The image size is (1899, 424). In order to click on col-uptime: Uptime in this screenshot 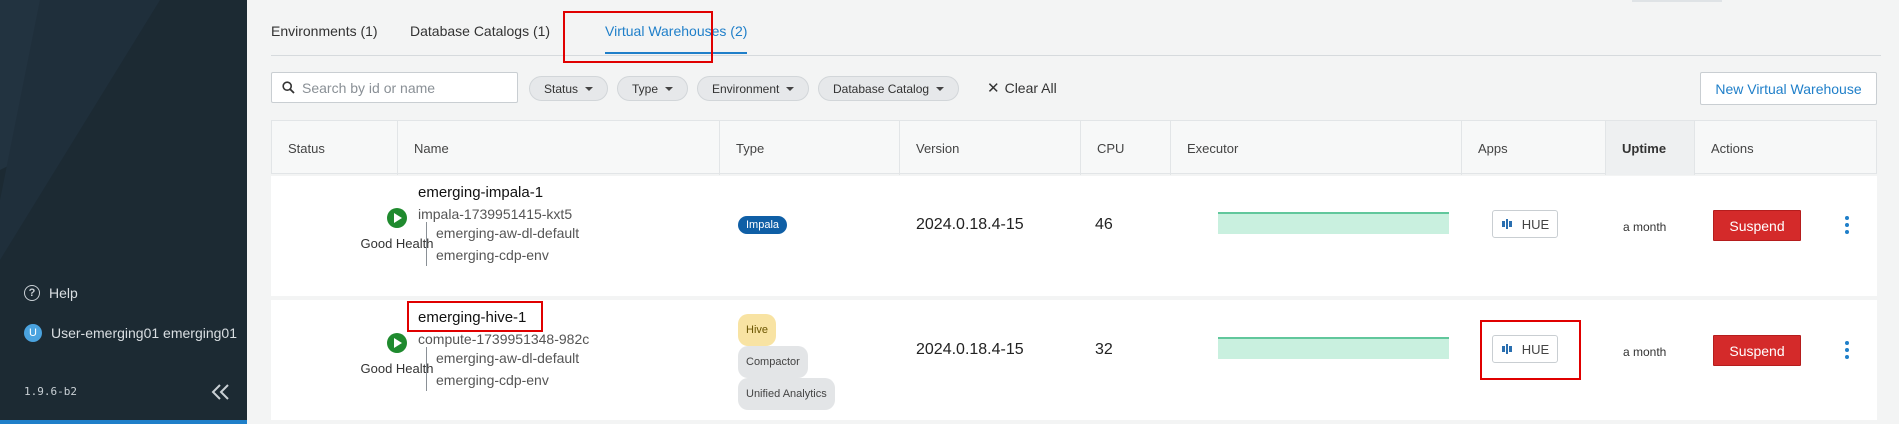, I will do `click(1650, 148)`.